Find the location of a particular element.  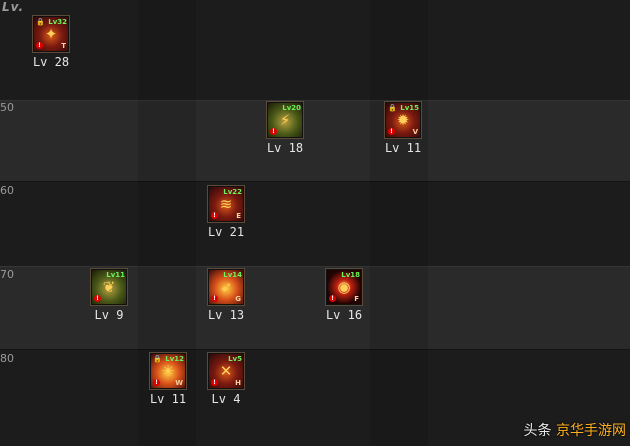

skill-glyph-icon: ❦ is located at coordinates (109, 287).